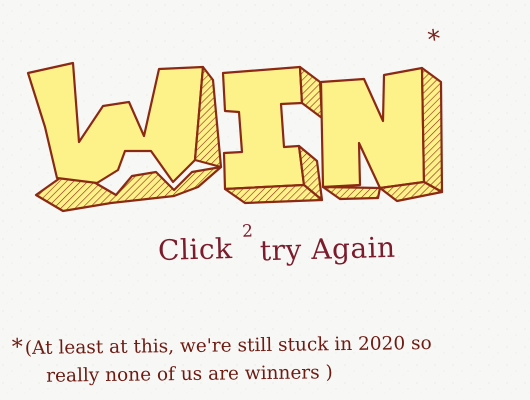  Describe the element at coordinates (327, 248) in the screenshot. I see `retry-try-again-text: try Again` at that location.